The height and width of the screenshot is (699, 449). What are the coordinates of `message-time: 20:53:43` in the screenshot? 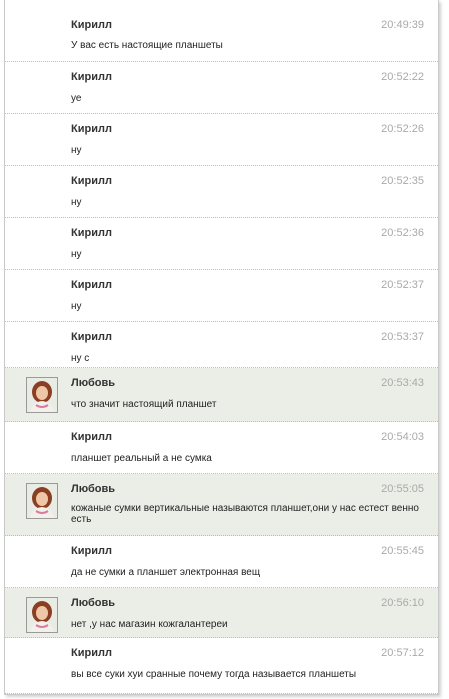 It's located at (402, 383).